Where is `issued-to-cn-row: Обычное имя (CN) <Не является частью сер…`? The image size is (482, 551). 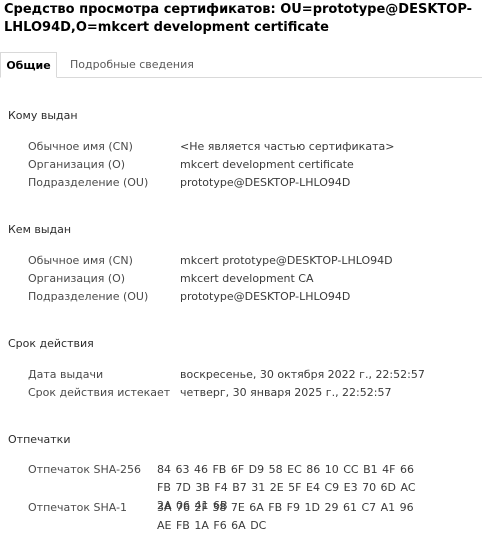
issued-to-cn-row: Обычное имя (CN) <Не является частью сер… is located at coordinates (241, 147).